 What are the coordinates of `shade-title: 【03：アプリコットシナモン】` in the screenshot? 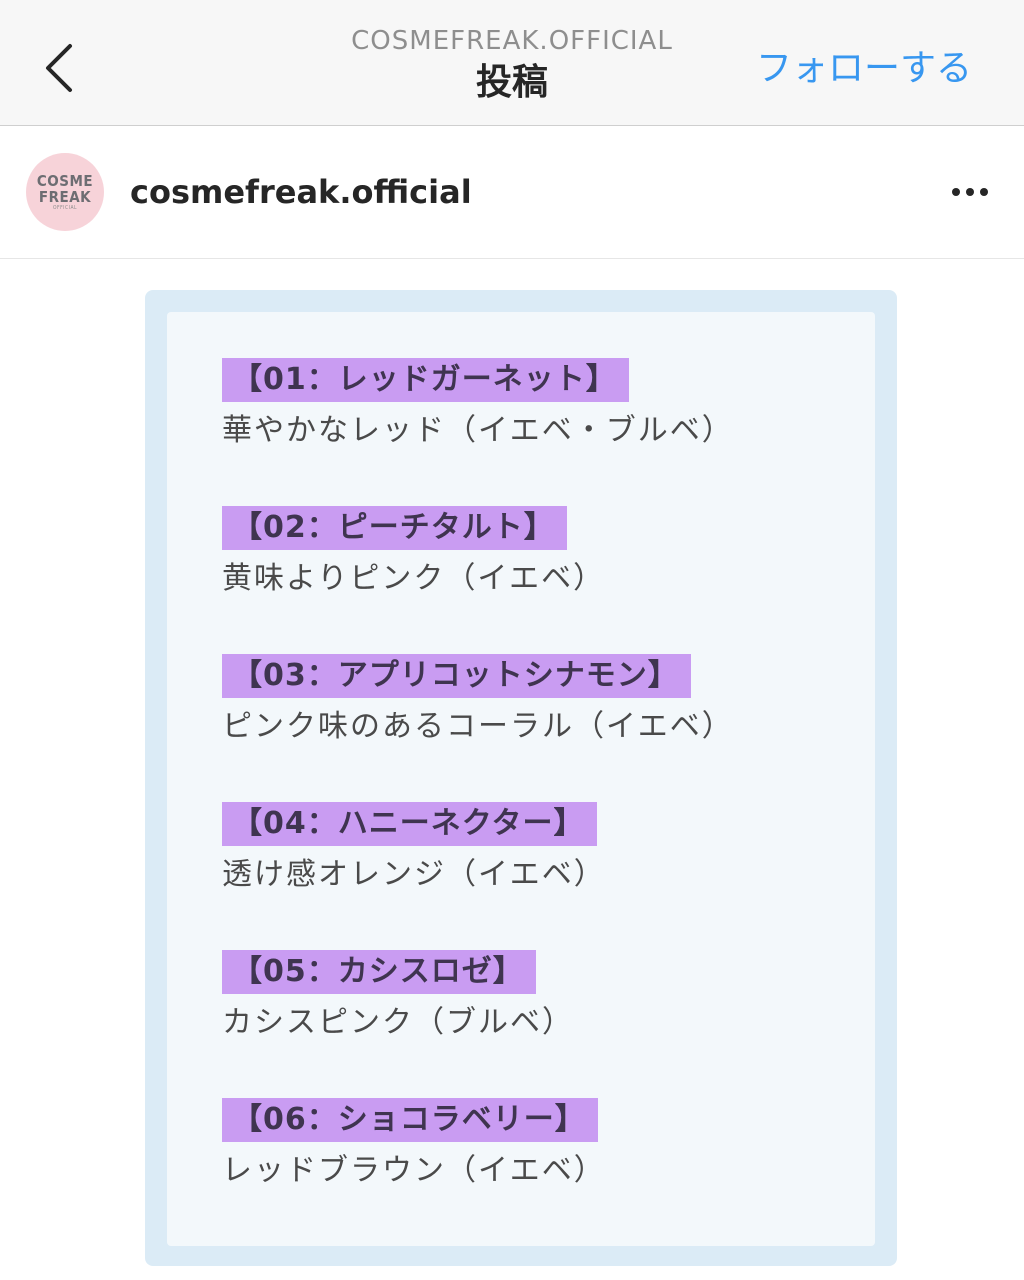 It's located at (456, 676).